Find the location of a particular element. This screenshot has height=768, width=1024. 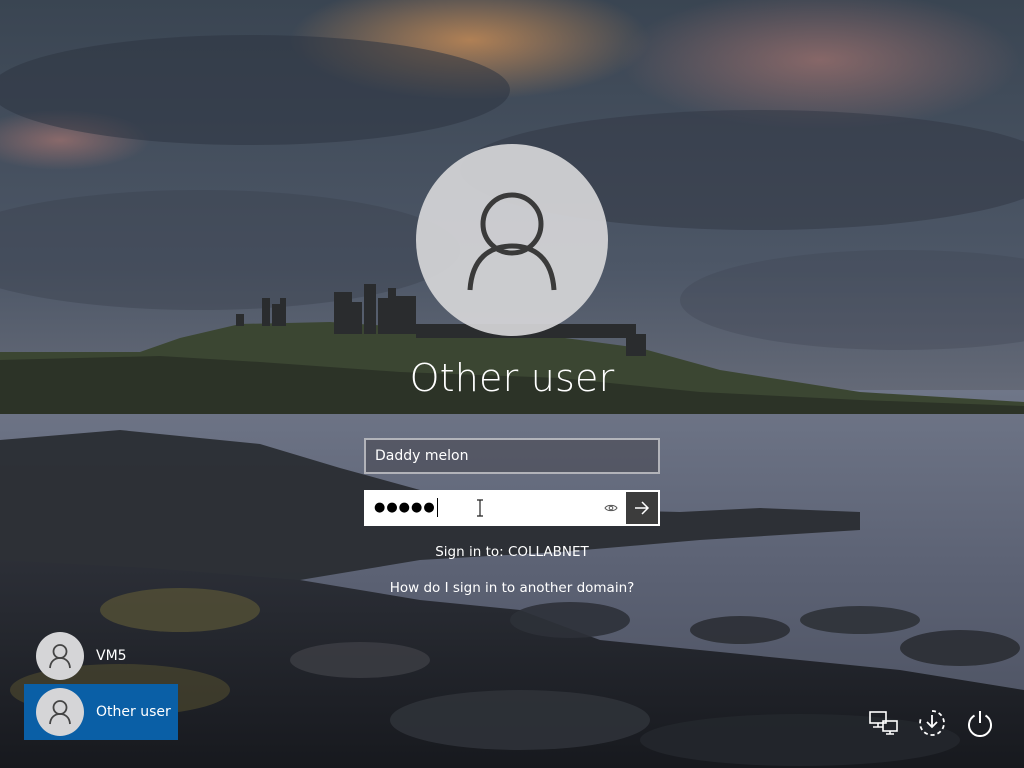

reveal-password-icon is located at coordinates (611, 508).